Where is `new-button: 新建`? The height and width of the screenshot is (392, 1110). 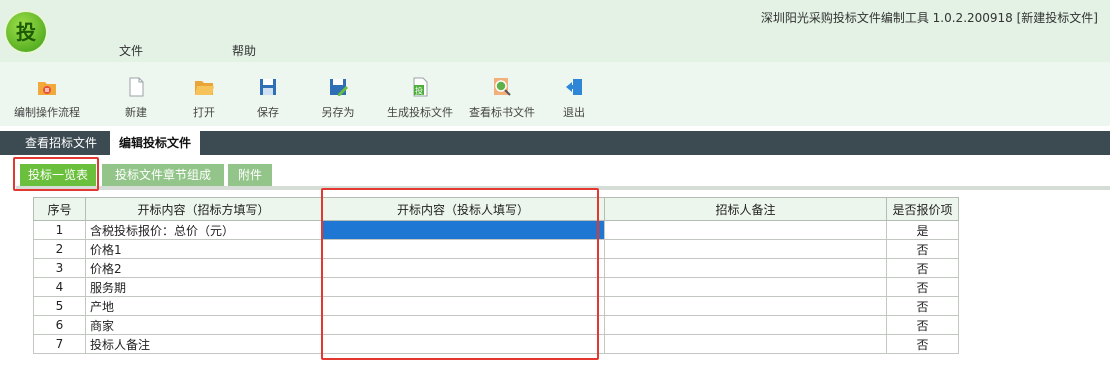 new-button: 新建 is located at coordinates (136, 100).